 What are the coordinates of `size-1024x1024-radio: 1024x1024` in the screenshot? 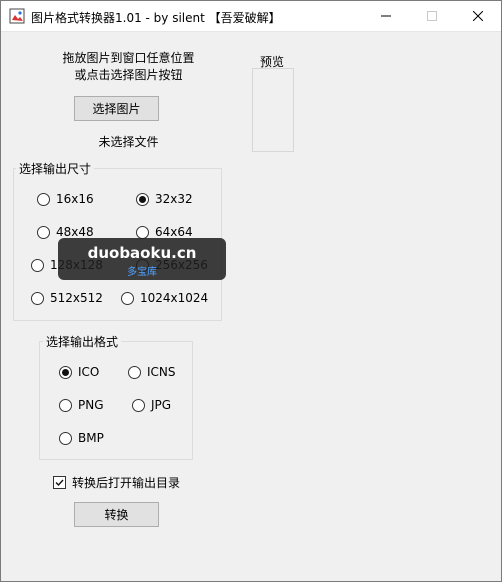 It's located at (164, 298).